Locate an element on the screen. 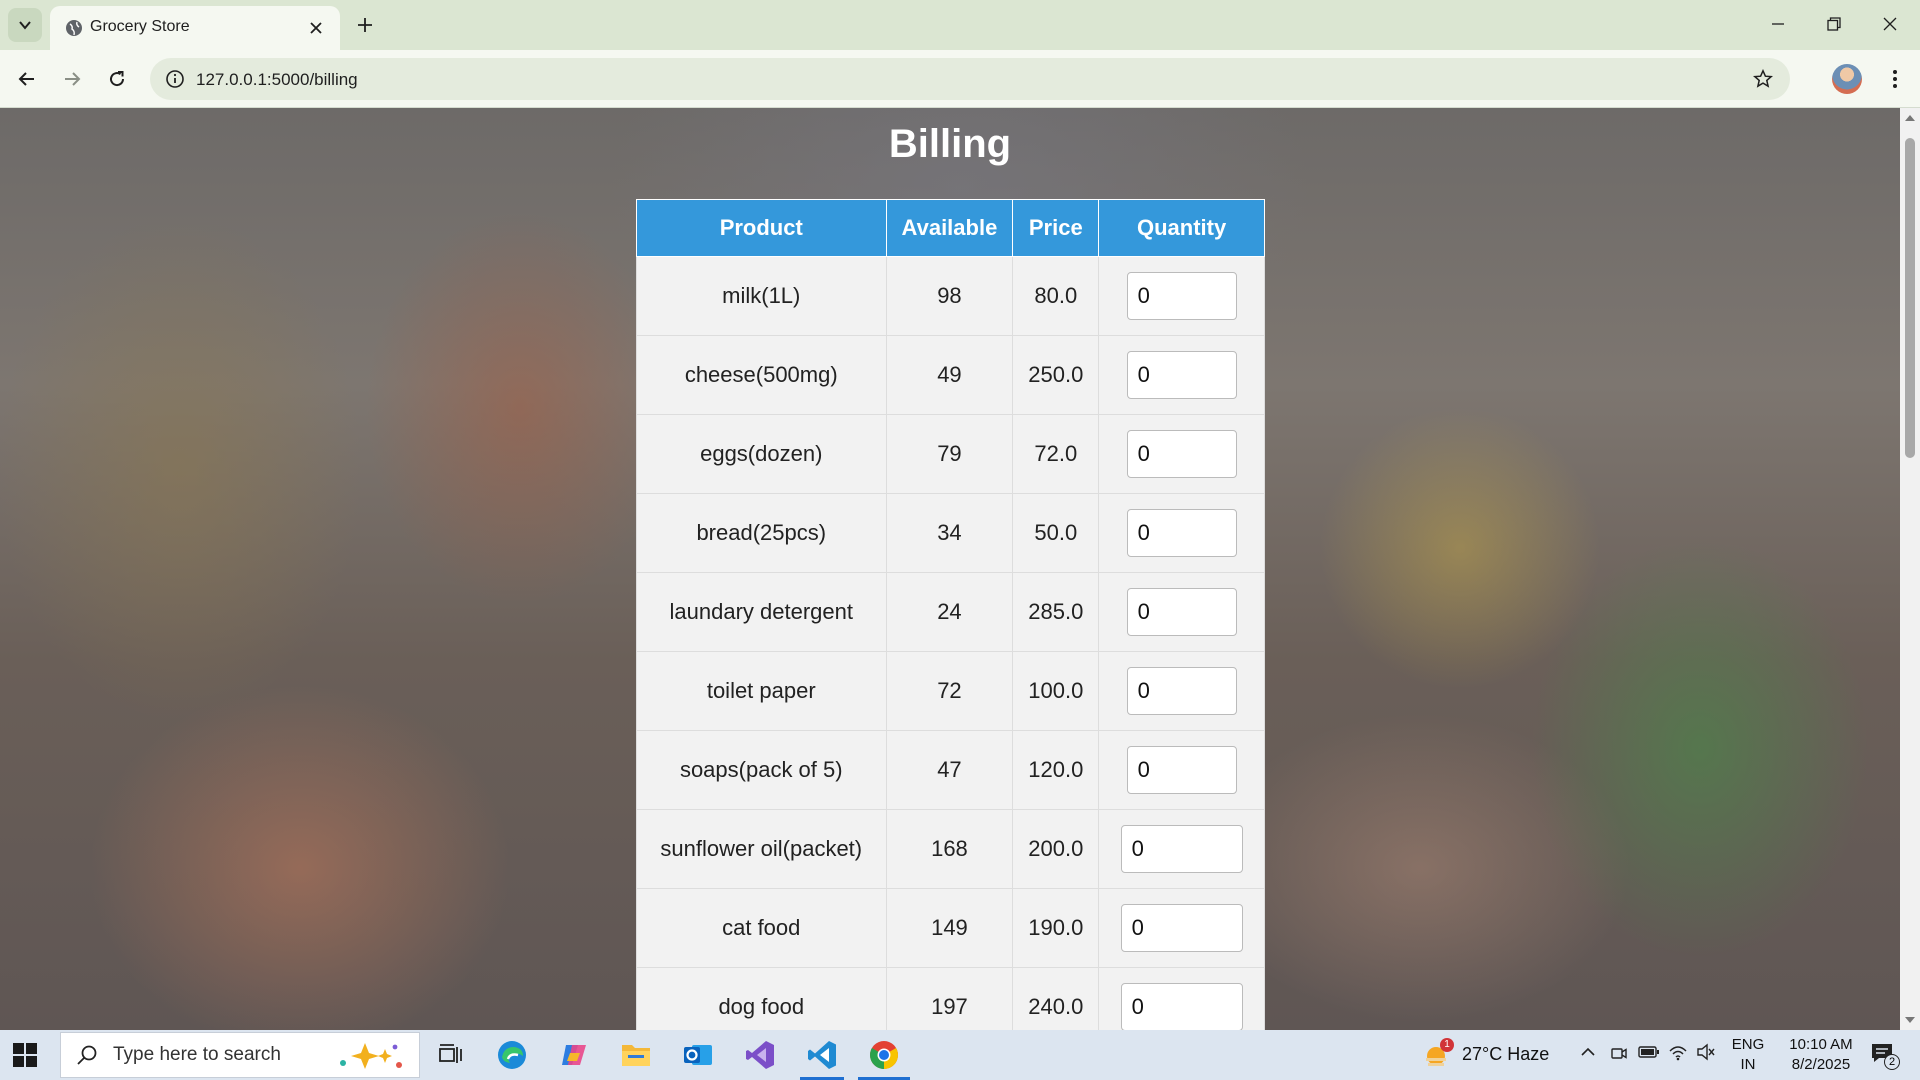 Image resolution: width=1920 pixels, height=1080 pixels. browser-menu-button is located at coordinates (1895, 79).